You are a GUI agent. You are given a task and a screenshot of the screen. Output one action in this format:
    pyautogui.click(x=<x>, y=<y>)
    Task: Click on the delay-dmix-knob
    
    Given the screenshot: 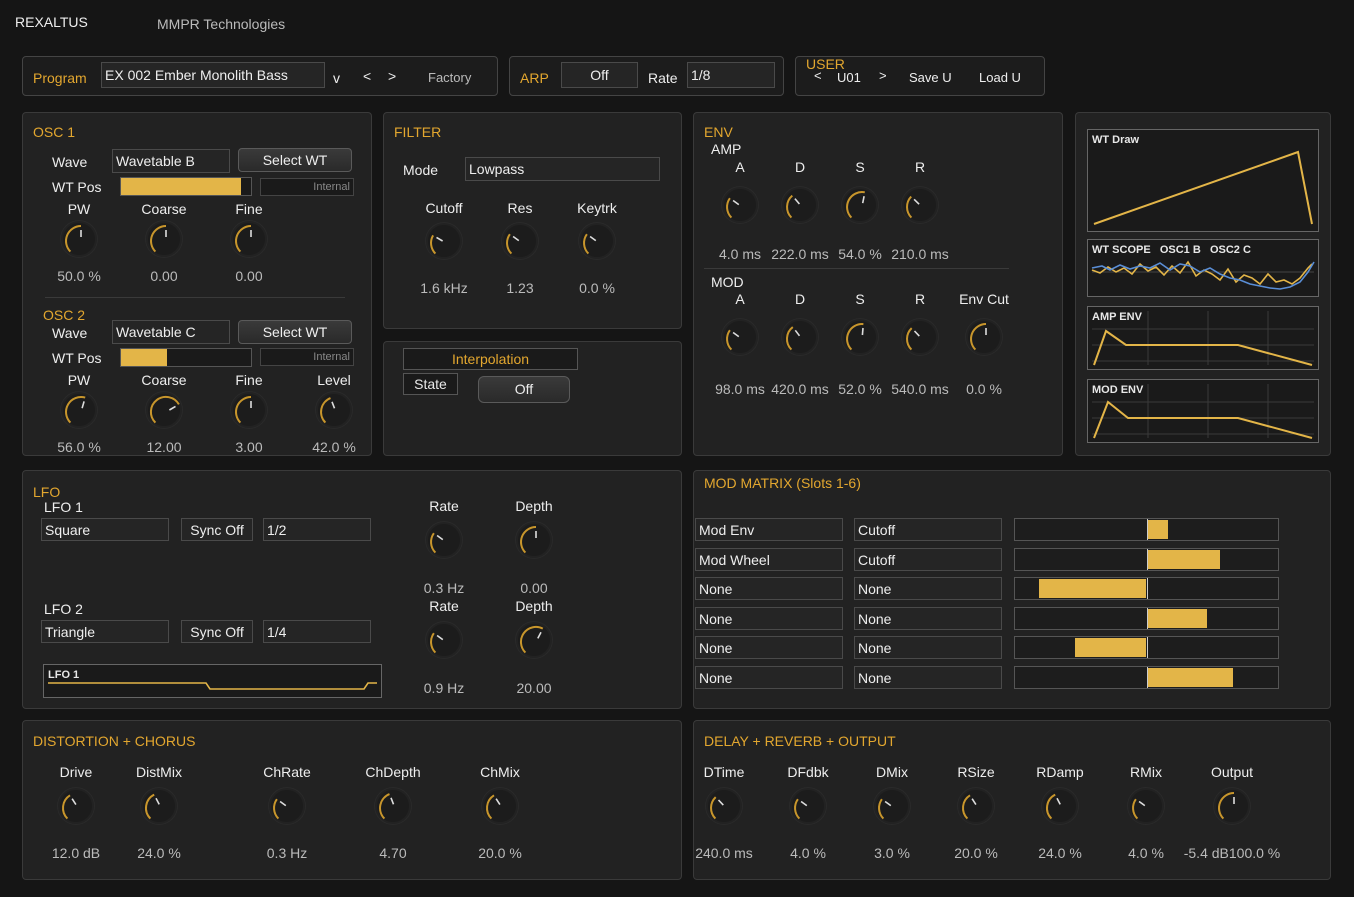 What is the action you would take?
    pyautogui.click(x=892, y=806)
    